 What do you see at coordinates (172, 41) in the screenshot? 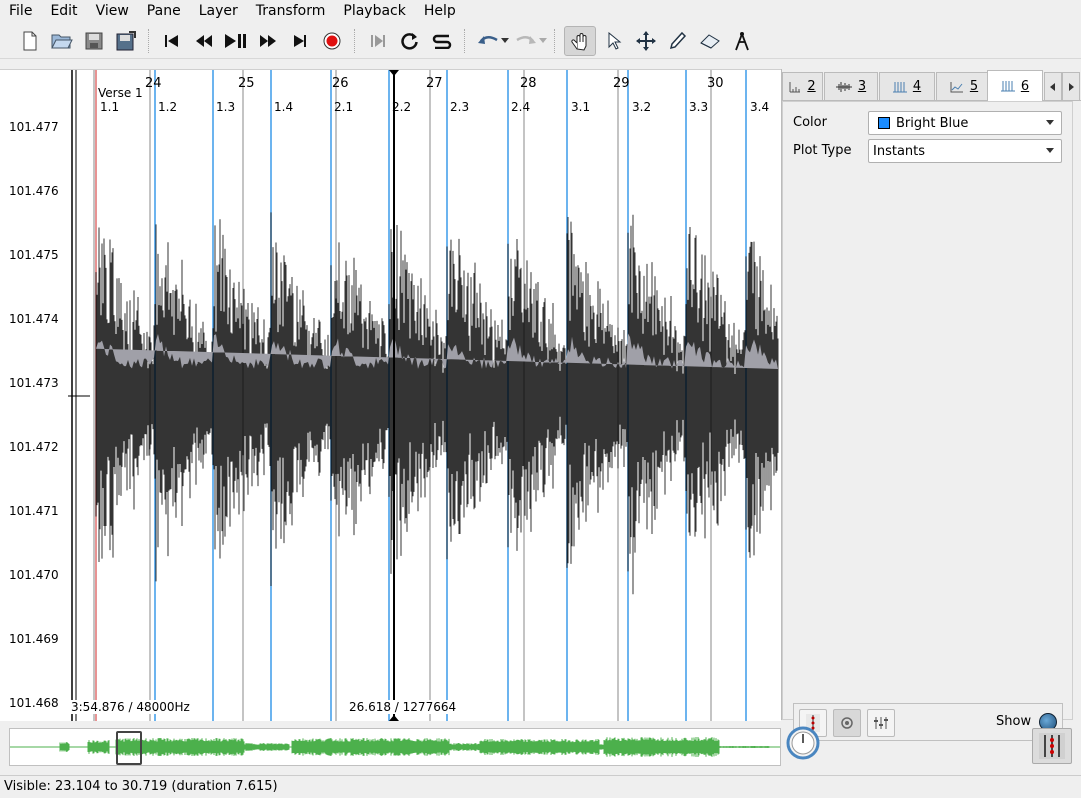
I see `rewind-start-button` at bounding box center [172, 41].